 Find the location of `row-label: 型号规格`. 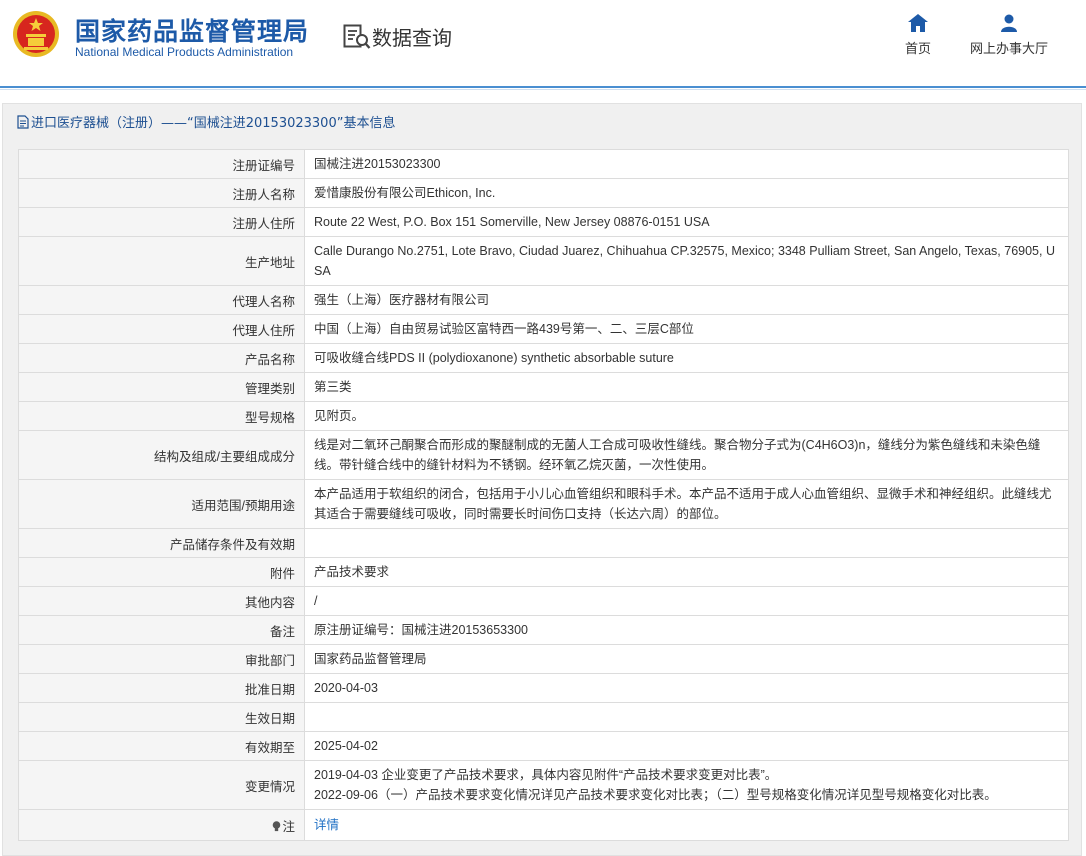

row-label: 型号规格 is located at coordinates (161, 416).